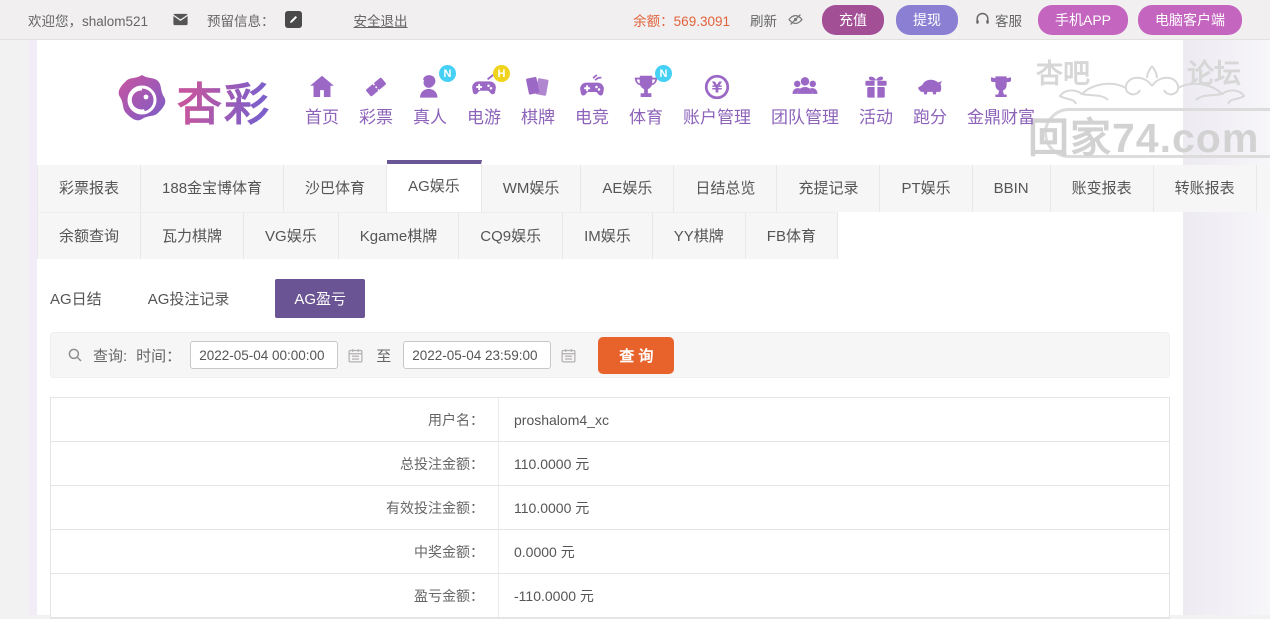  What do you see at coordinates (89, 188) in the screenshot?
I see `tab-lottery-report: 彩票报表` at bounding box center [89, 188].